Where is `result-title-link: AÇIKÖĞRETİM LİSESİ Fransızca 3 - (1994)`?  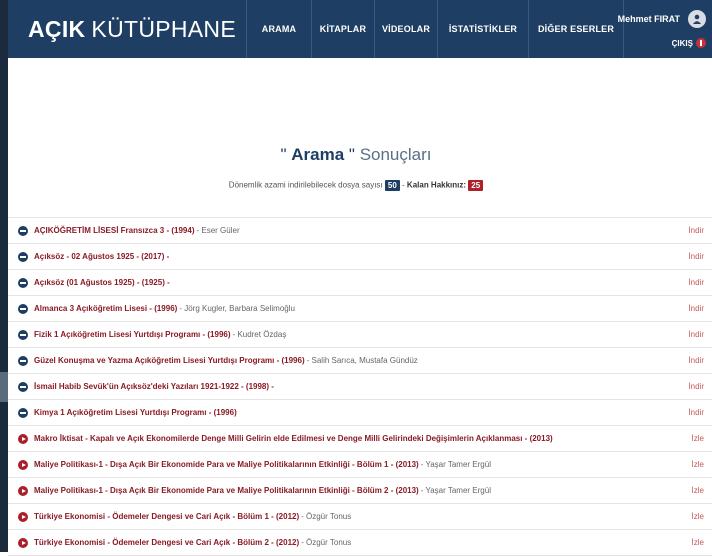 result-title-link: AÇIKÖĞRETİM LİSESİ Fransızca 3 - (1994) is located at coordinates (114, 230).